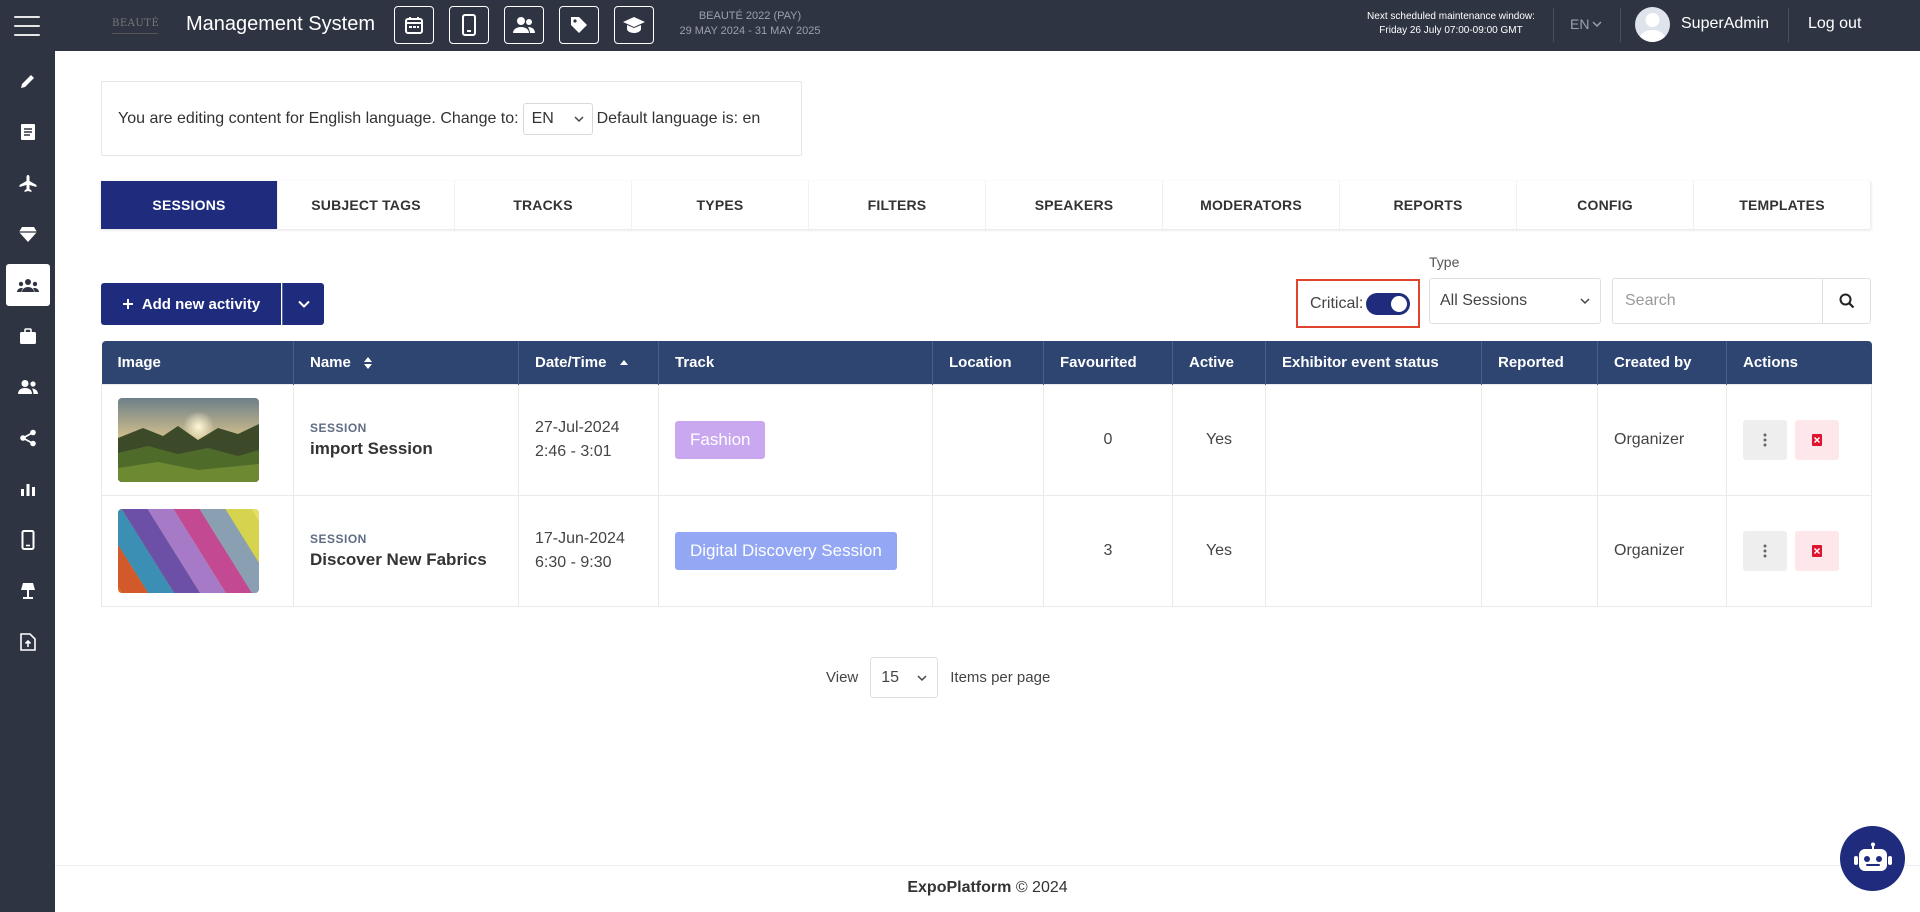 The height and width of the screenshot is (912, 1920). I want to click on type-select: All Sessions, so click(1515, 301).